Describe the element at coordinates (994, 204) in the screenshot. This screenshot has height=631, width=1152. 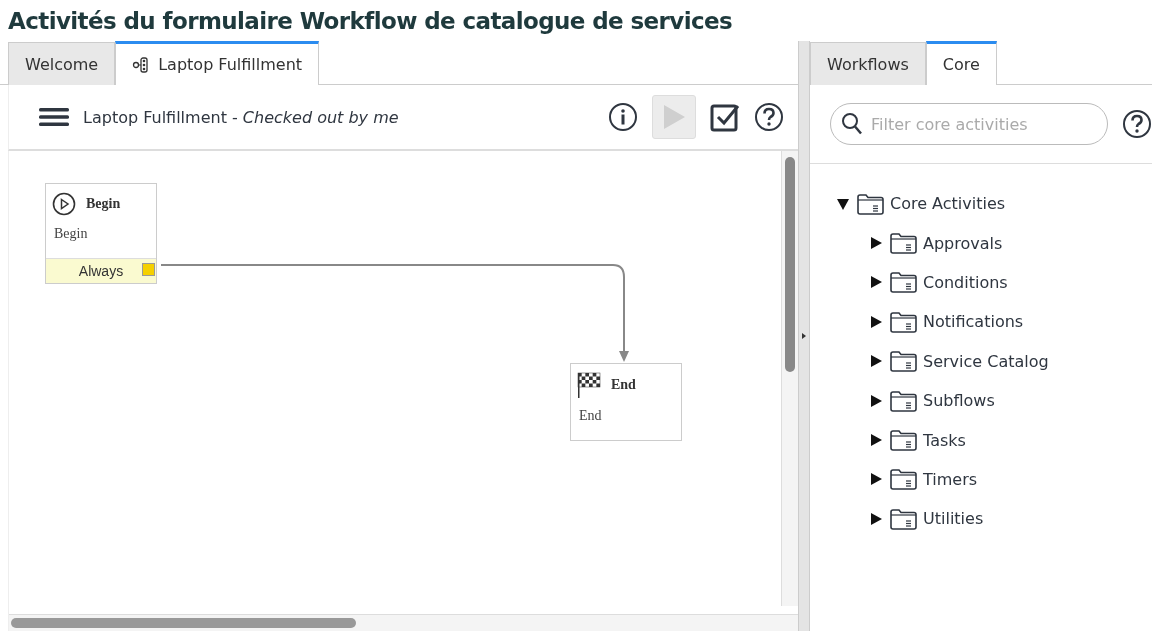
I see `tree-item: Core Activities` at that location.